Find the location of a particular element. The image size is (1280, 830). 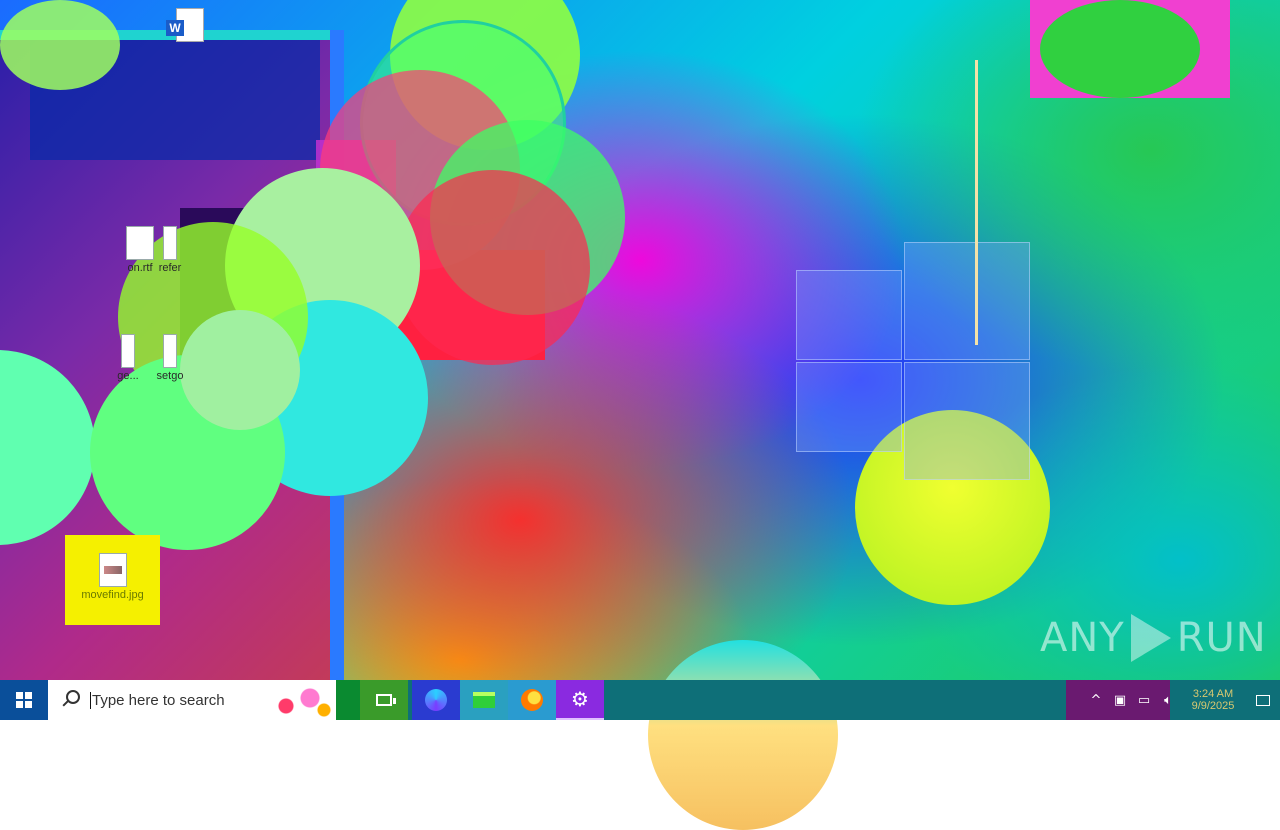

gear-icon: ⚙ is located at coordinates (580, 699).